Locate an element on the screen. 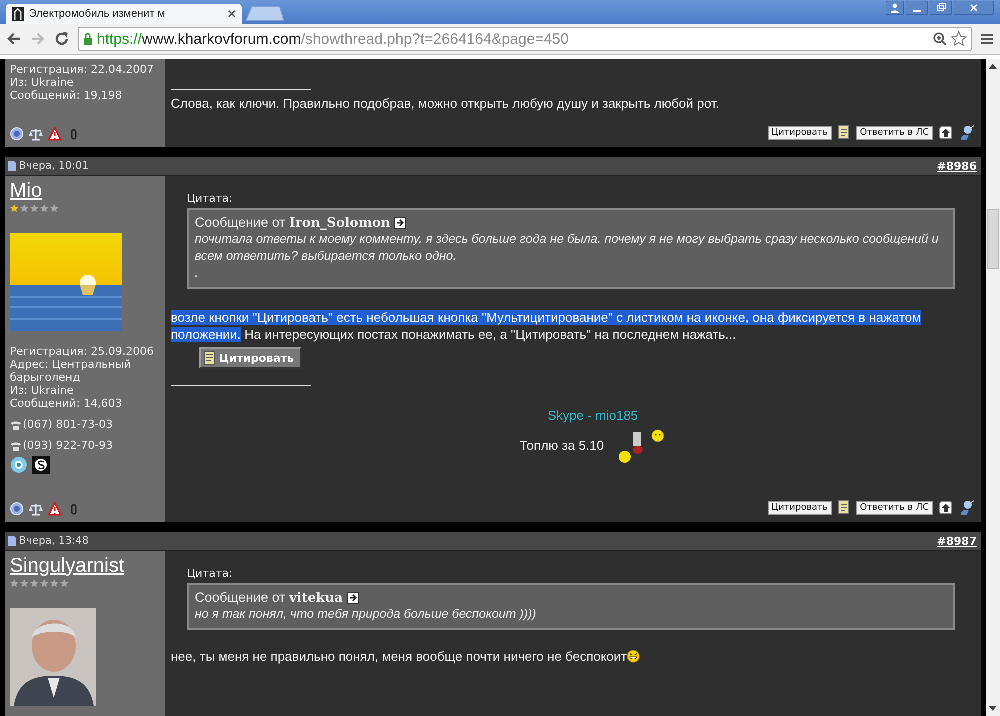  url-text: https://www.kharkovforum.com/showthread.php?t=2664164&page=450 is located at coordinates (333, 39).